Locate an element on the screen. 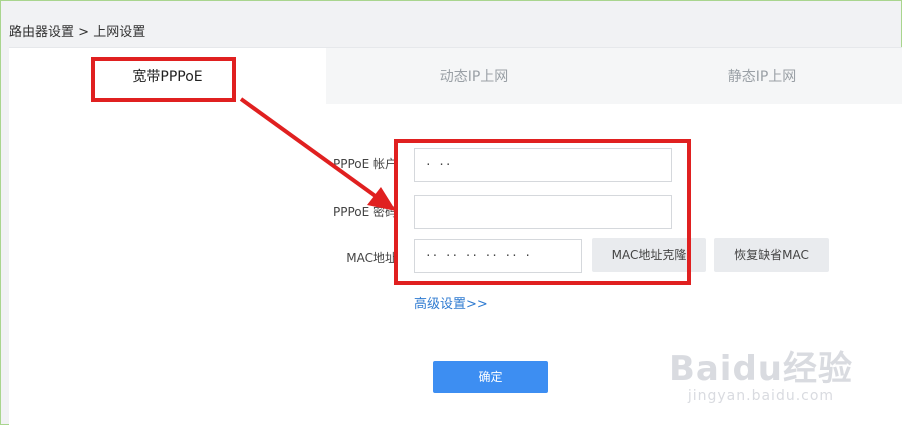  baidu-watermark: Baidu经验 jingyan.baidu.com is located at coordinates (761, 372).